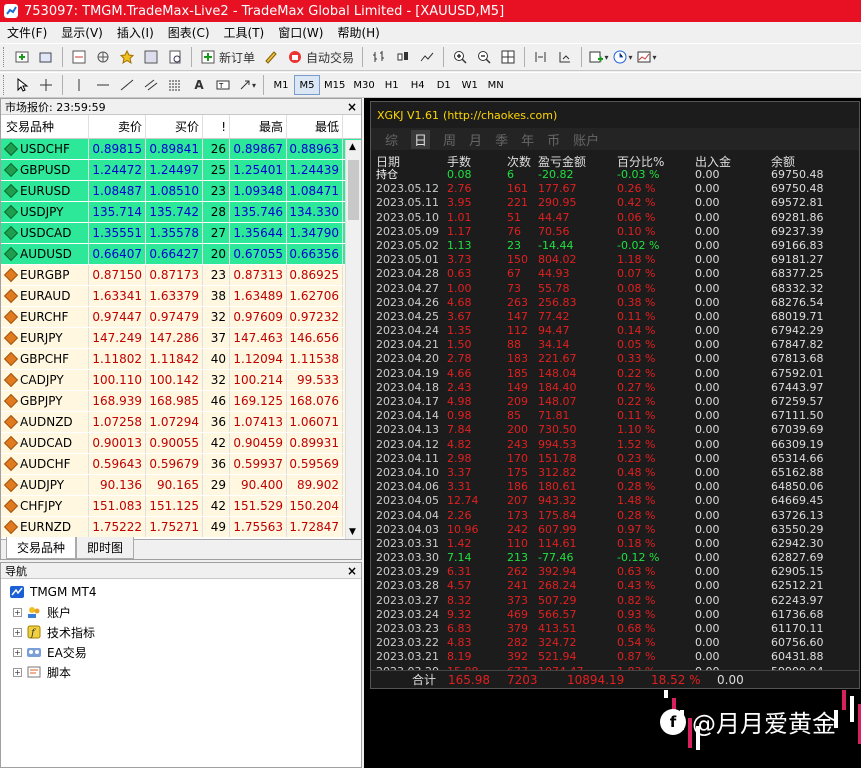  I want to click on xgkj-tab: 周, so click(449, 139).